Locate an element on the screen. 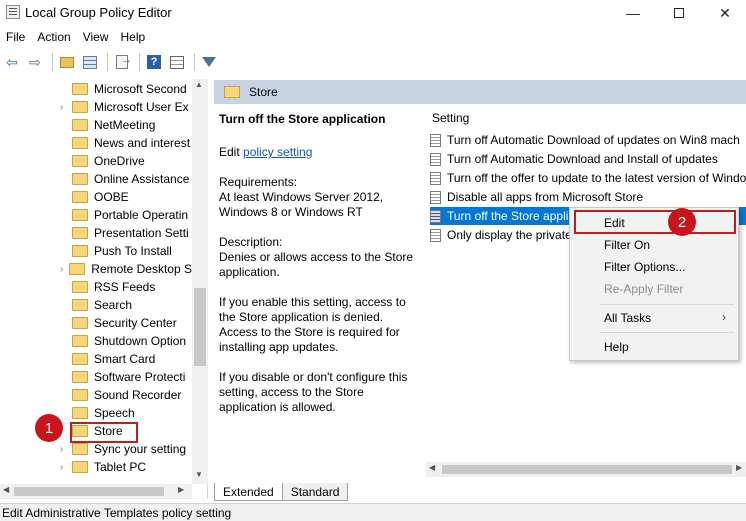 The width and height of the screenshot is (746, 521). menu-item-help: Help is located at coordinates (616, 347).